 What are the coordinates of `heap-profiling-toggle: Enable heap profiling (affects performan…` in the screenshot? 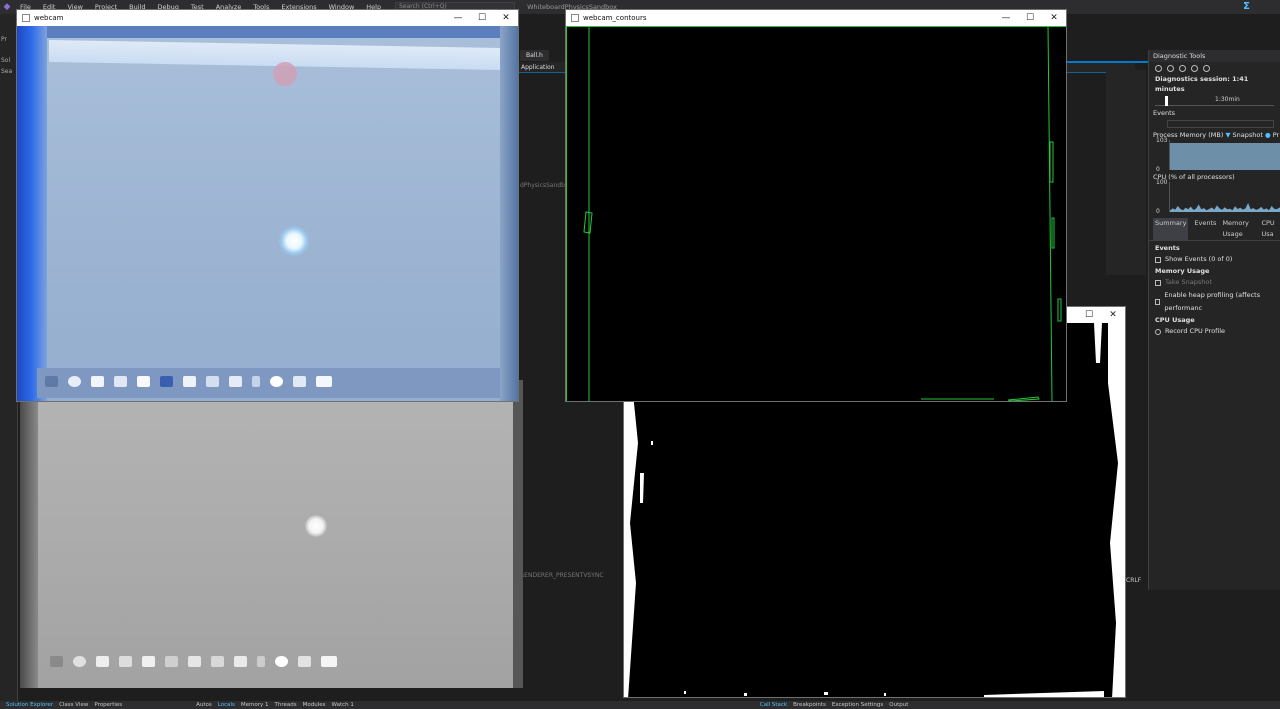 It's located at (1208, 302).